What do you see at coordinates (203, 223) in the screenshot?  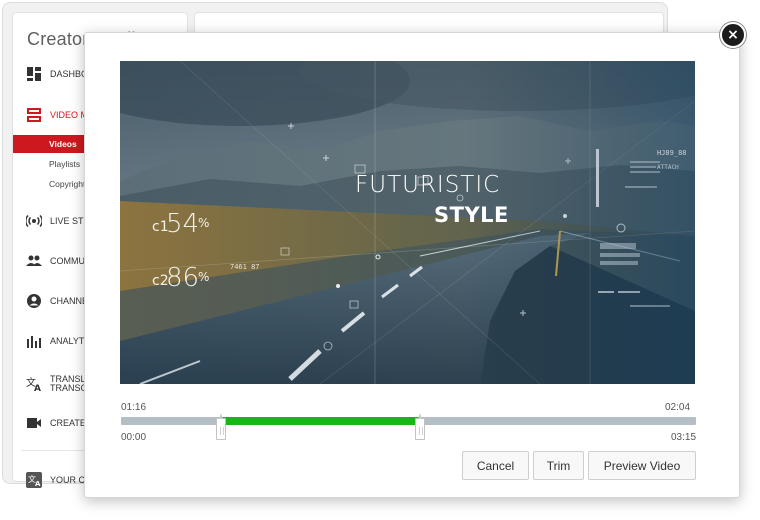 I see `overlay-c1-percent: %` at bounding box center [203, 223].